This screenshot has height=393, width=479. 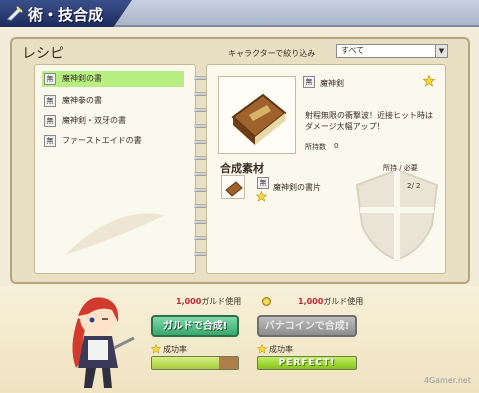 I want to click on recipe-item-3: 無 ファーストエイドの書, so click(x=113, y=141).